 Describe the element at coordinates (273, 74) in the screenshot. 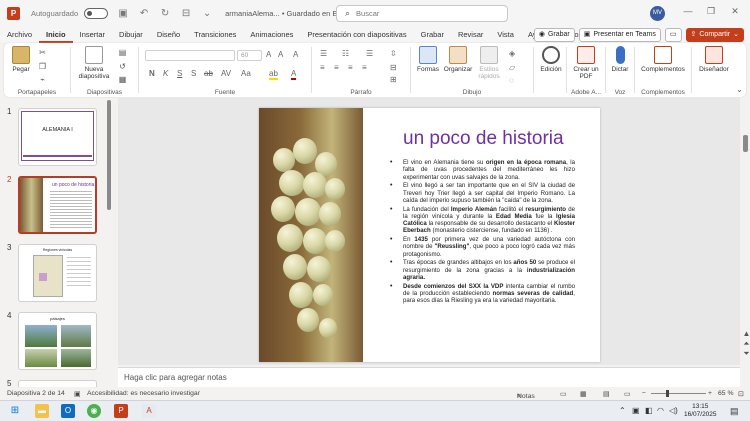

I see `highlight-icon: ab` at that location.